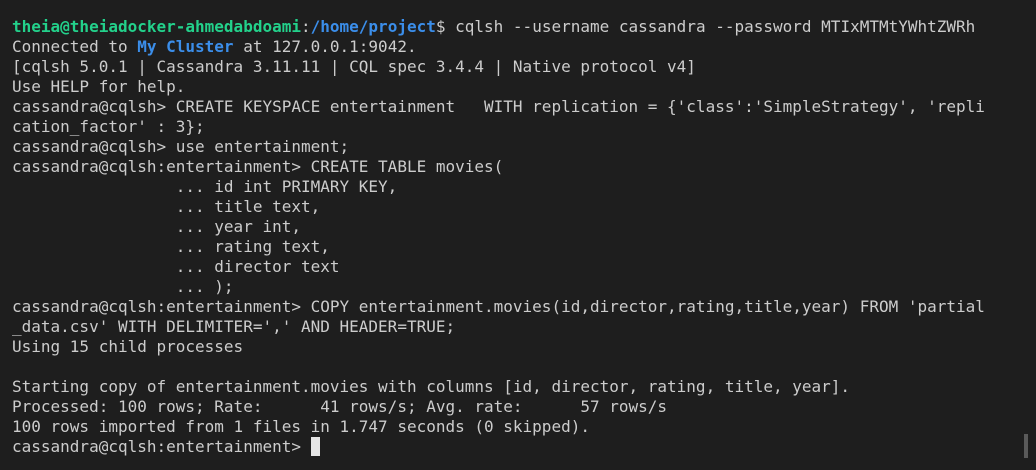 The width and height of the screenshot is (1036, 470). Describe the element at coordinates (325, 46) in the screenshot. I see `connected-suffix: at 127.0.0.1:9042.` at that location.